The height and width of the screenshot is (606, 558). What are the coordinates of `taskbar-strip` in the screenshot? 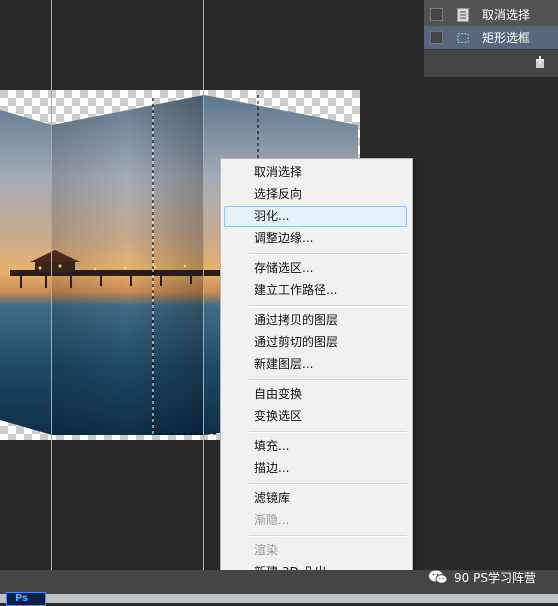 It's located at (279, 598).